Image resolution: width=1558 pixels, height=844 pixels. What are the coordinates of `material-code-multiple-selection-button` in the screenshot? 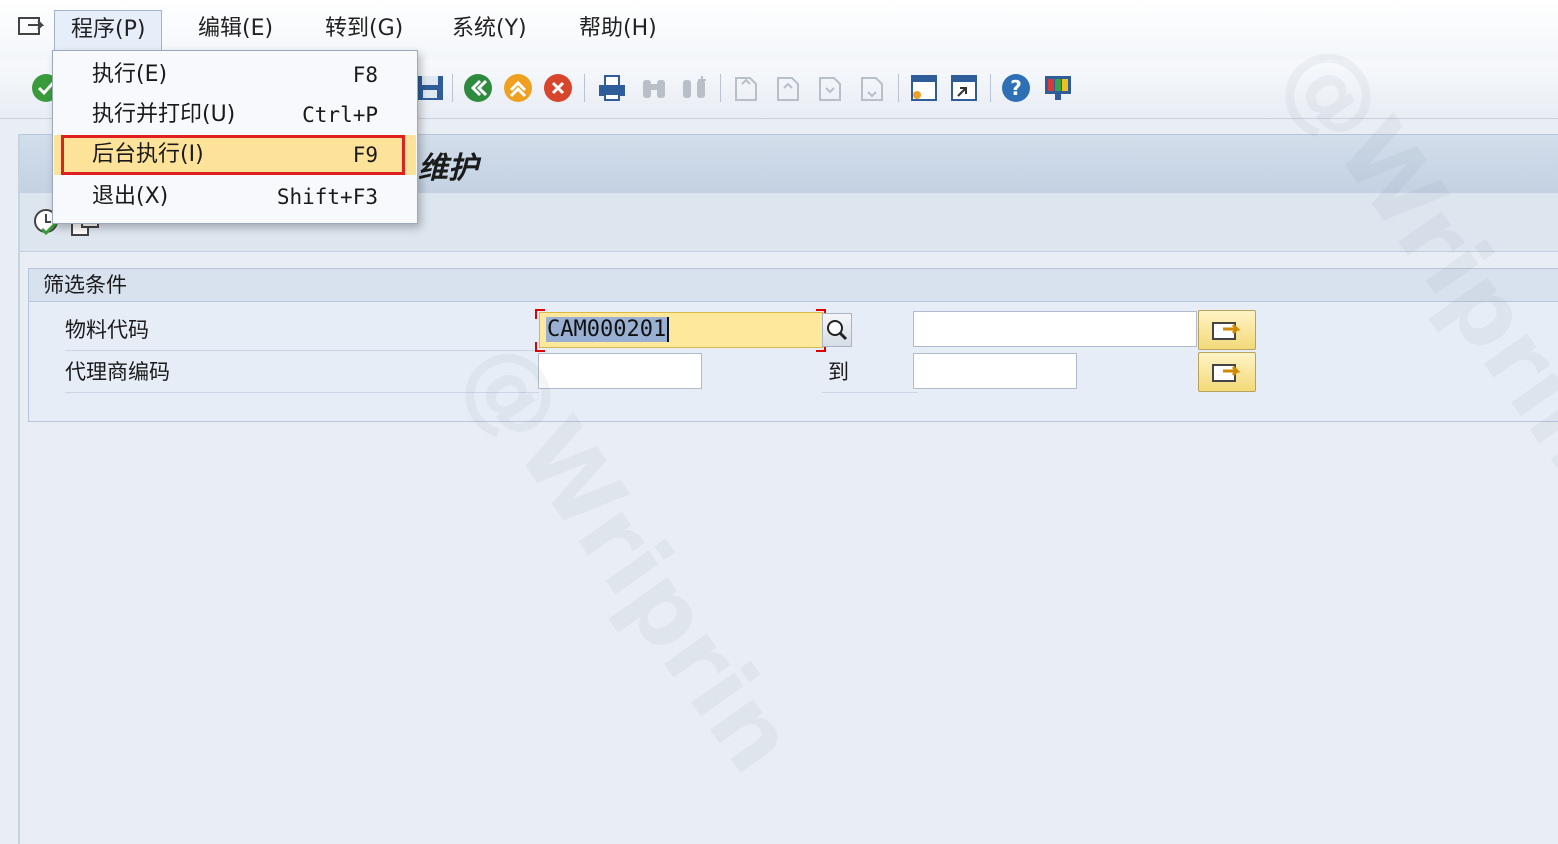 It's located at (1227, 330).